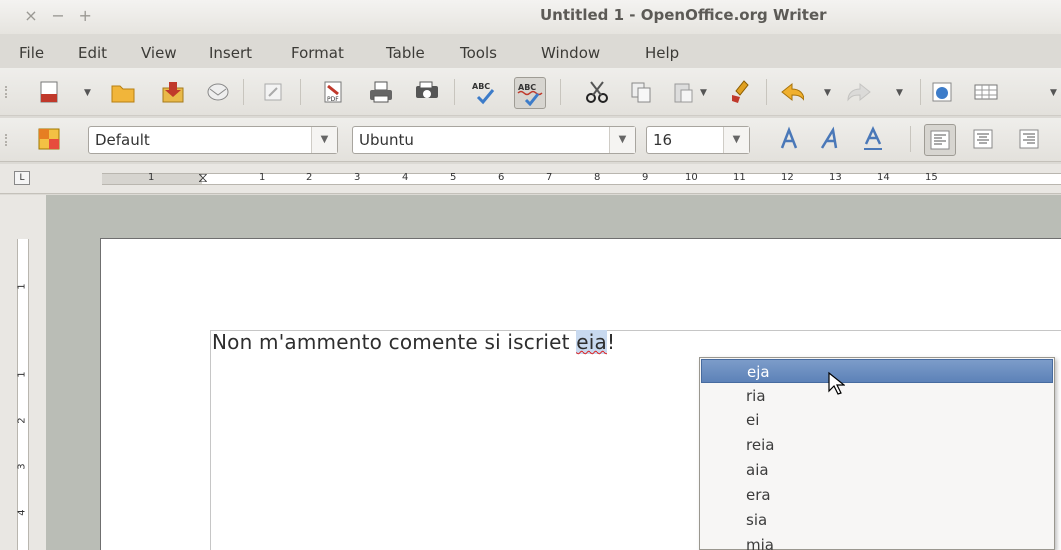  What do you see at coordinates (230, 53) in the screenshot?
I see `menu-insert: Insert` at bounding box center [230, 53].